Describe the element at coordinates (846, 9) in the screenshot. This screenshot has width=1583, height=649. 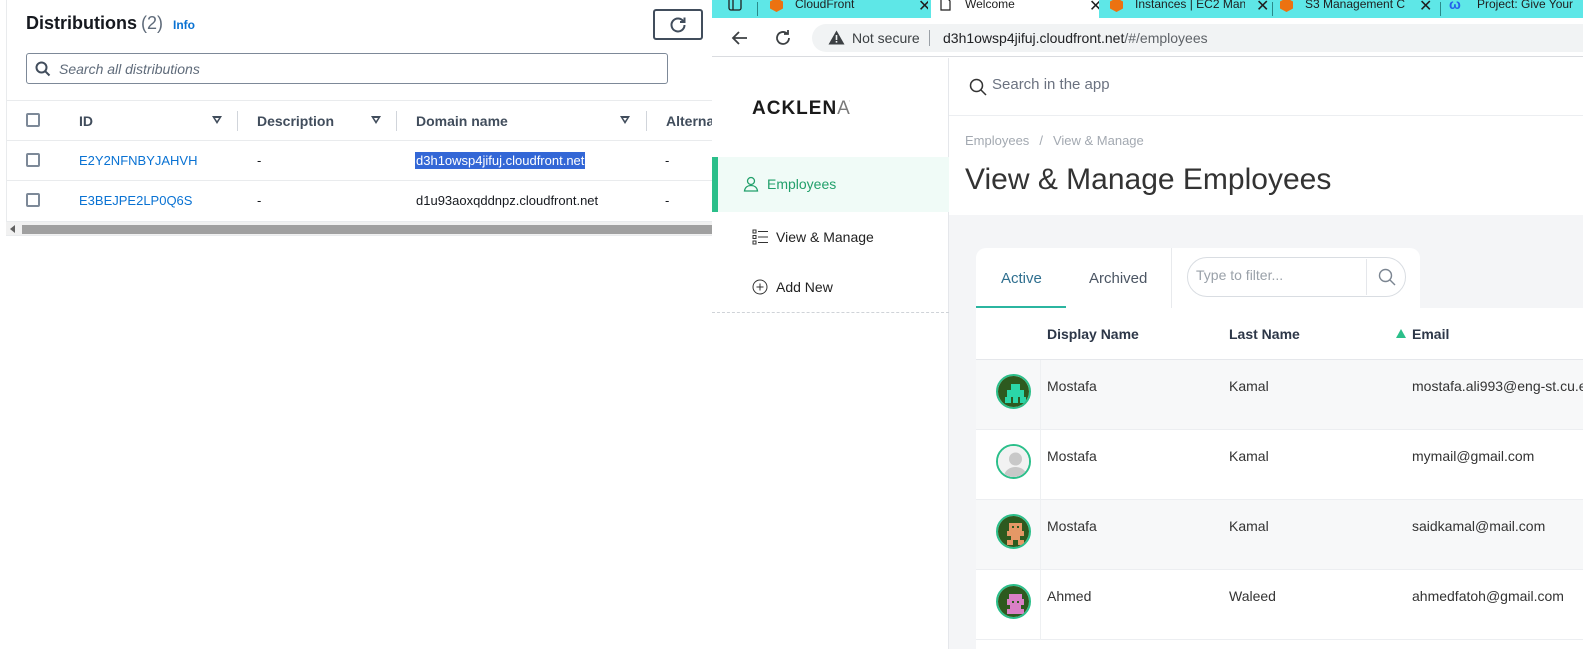
I see `tab-cloudfront: CloudFront ✕` at that location.